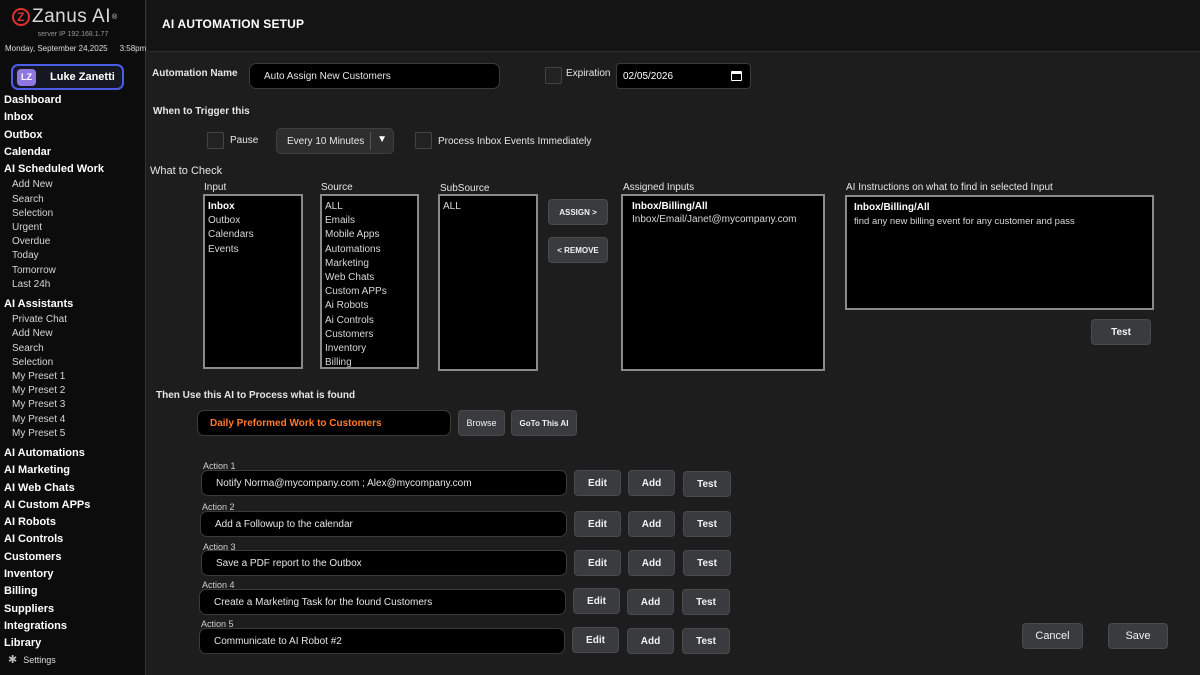  I want to click on nav-library: Library, so click(74, 643).